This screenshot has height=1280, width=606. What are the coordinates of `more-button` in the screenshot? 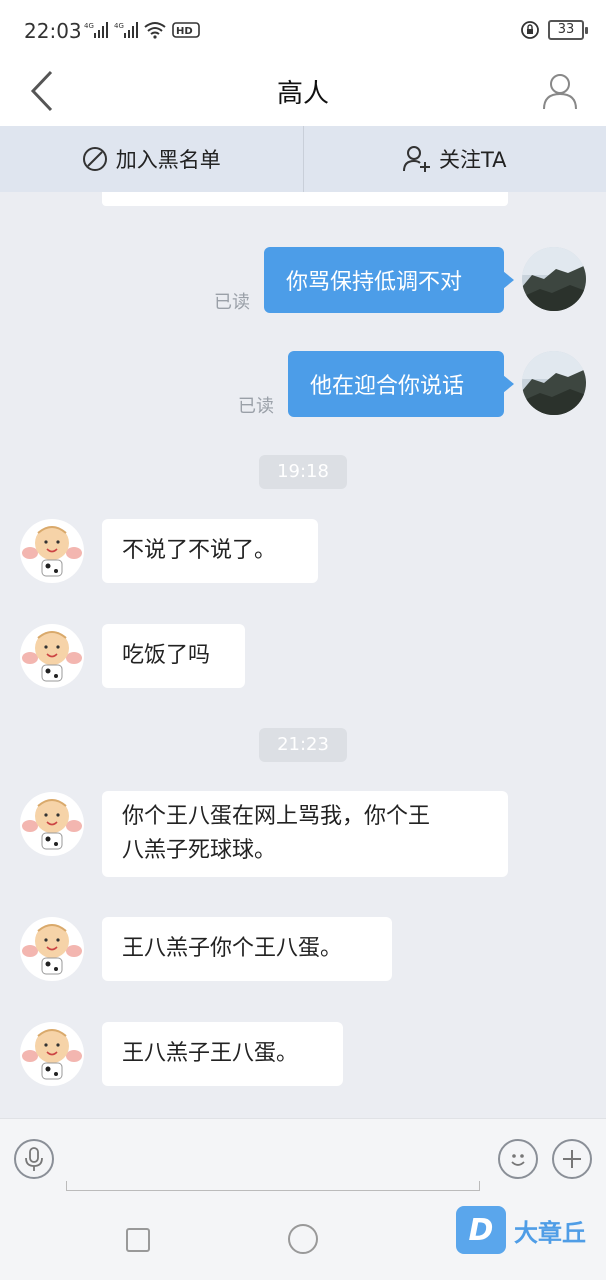 It's located at (572, 1159).